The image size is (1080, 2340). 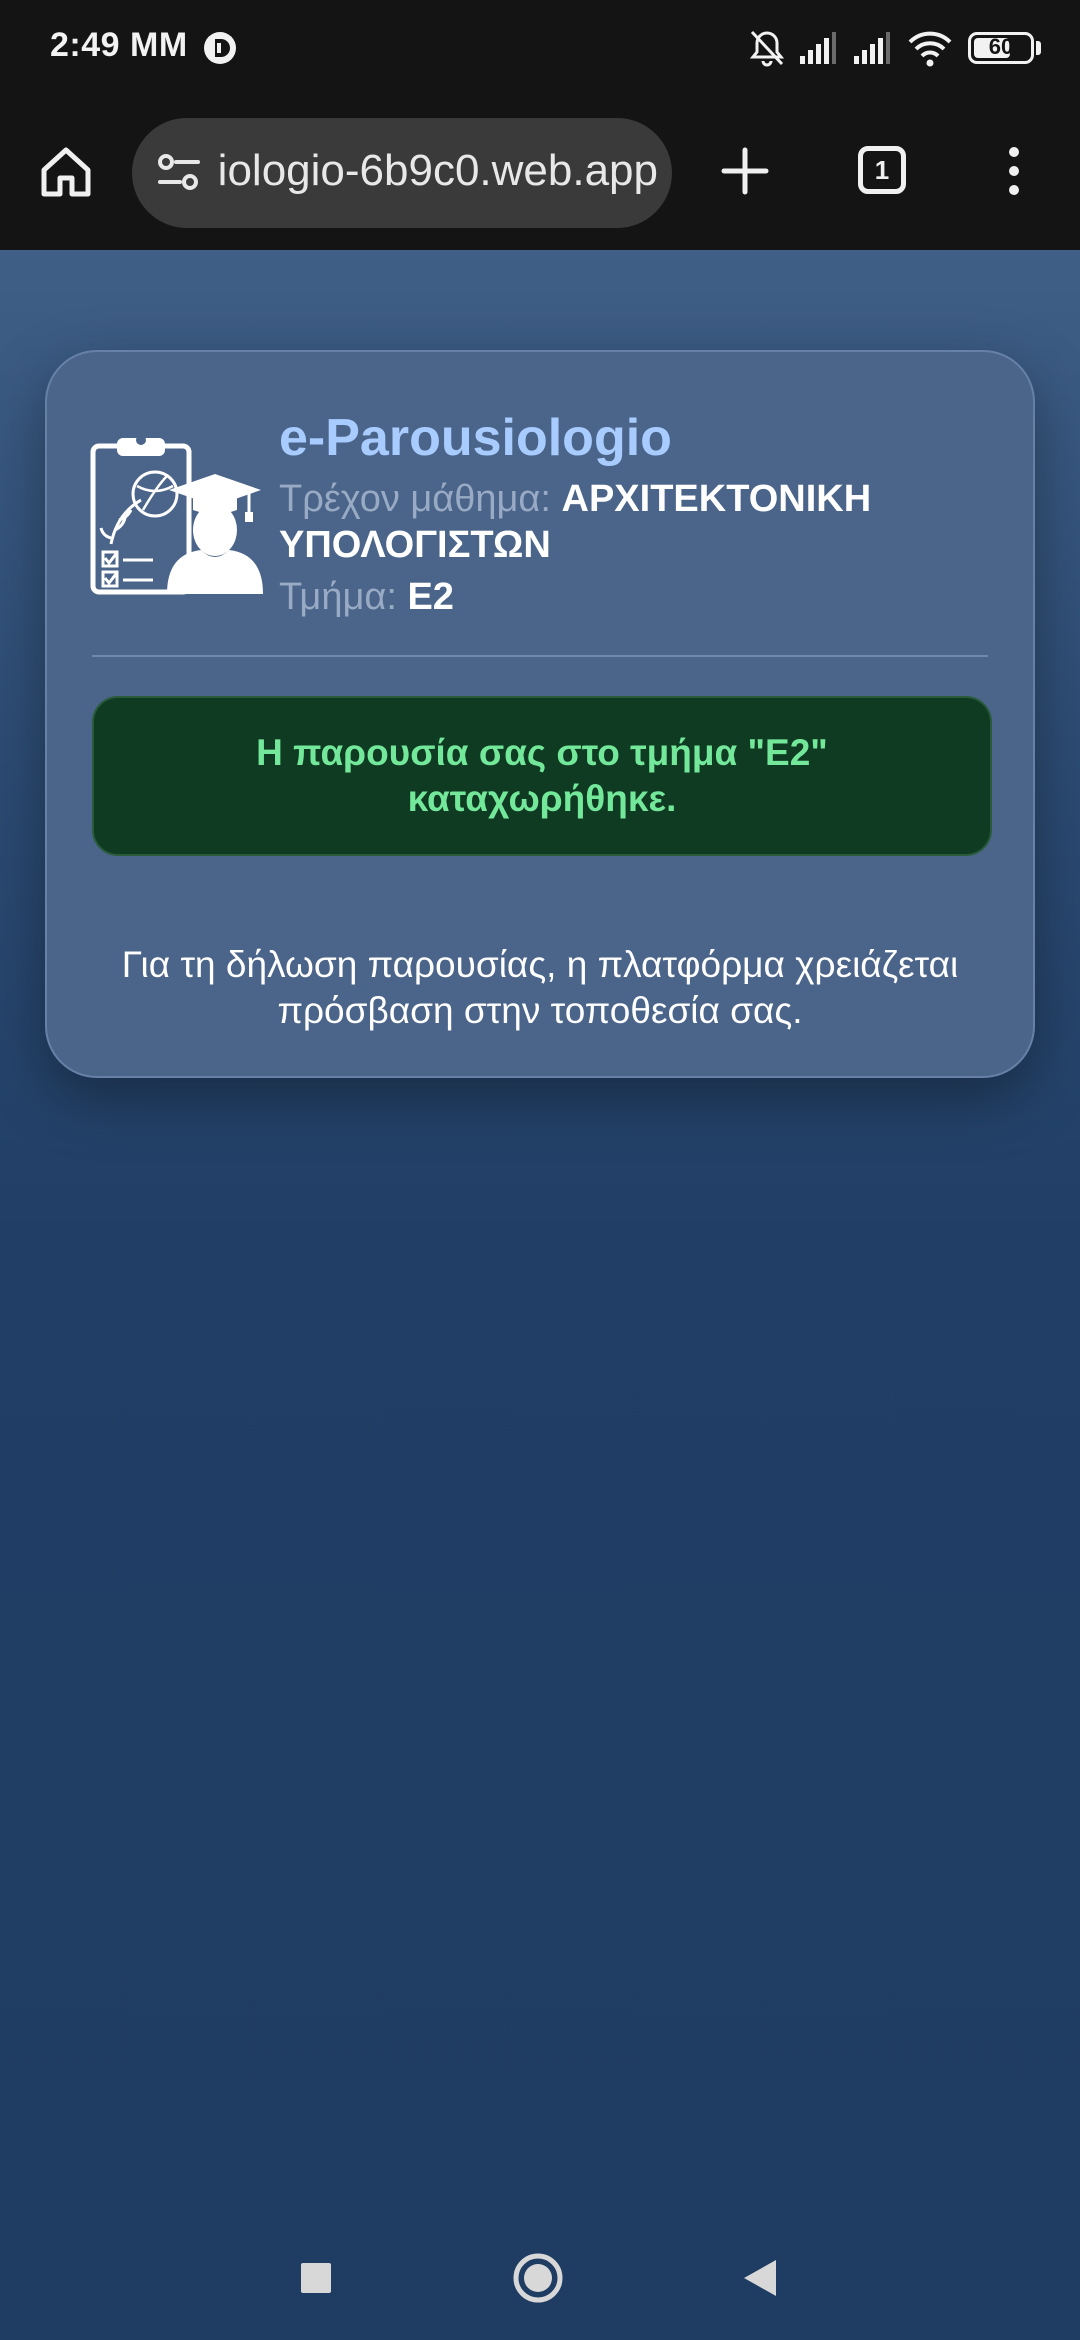 What do you see at coordinates (619, 522) in the screenshot?
I see `course-info: Τρέχον μάθημα: ΑΡΧΙΤΕΚΤΟΝΙΚΗ ΥΠΟΛΟΓΙΣΤΩΝ` at bounding box center [619, 522].